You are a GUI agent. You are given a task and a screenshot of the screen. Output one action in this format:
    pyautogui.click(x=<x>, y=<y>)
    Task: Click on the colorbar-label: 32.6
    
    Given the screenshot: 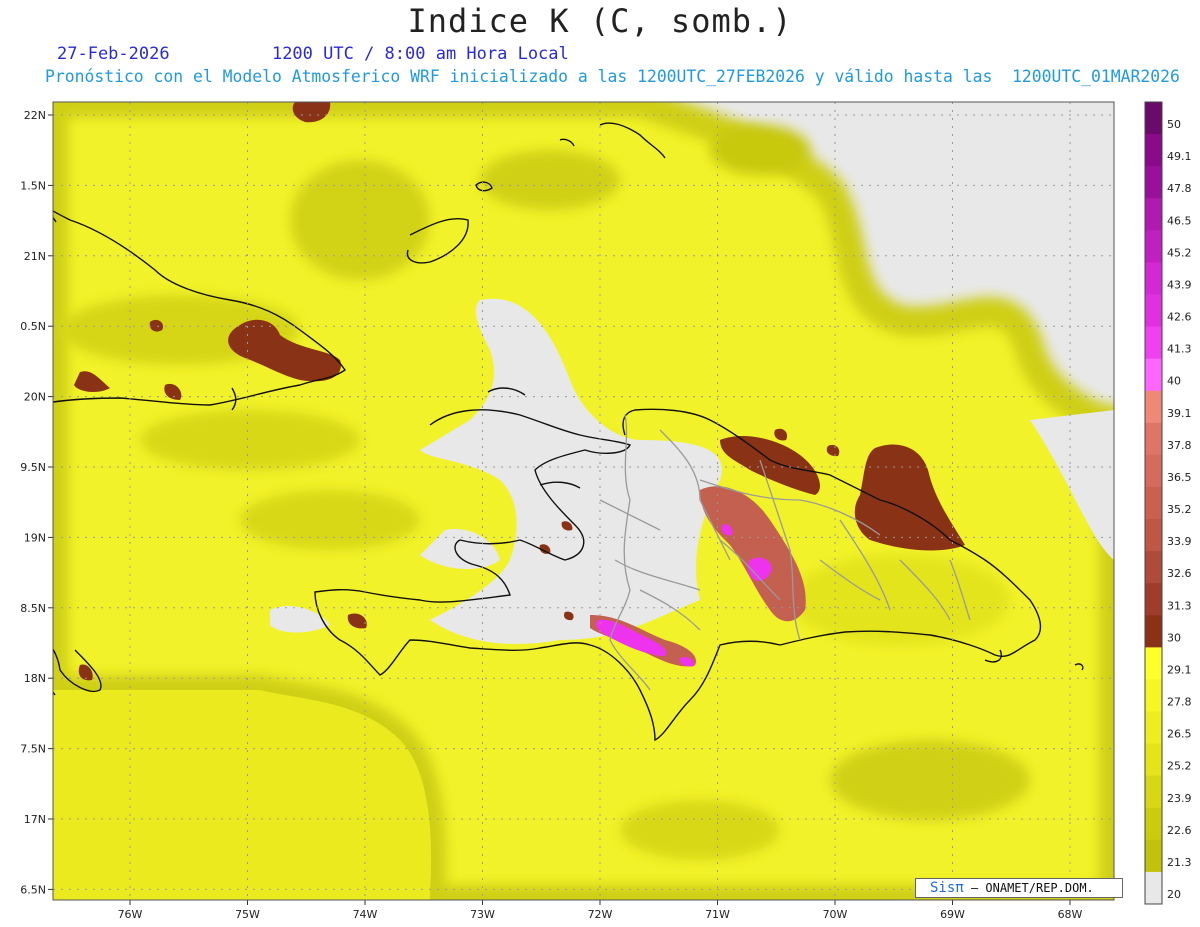 What is the action you would take?
    pyautogui.click(x=1179, y=573)
    